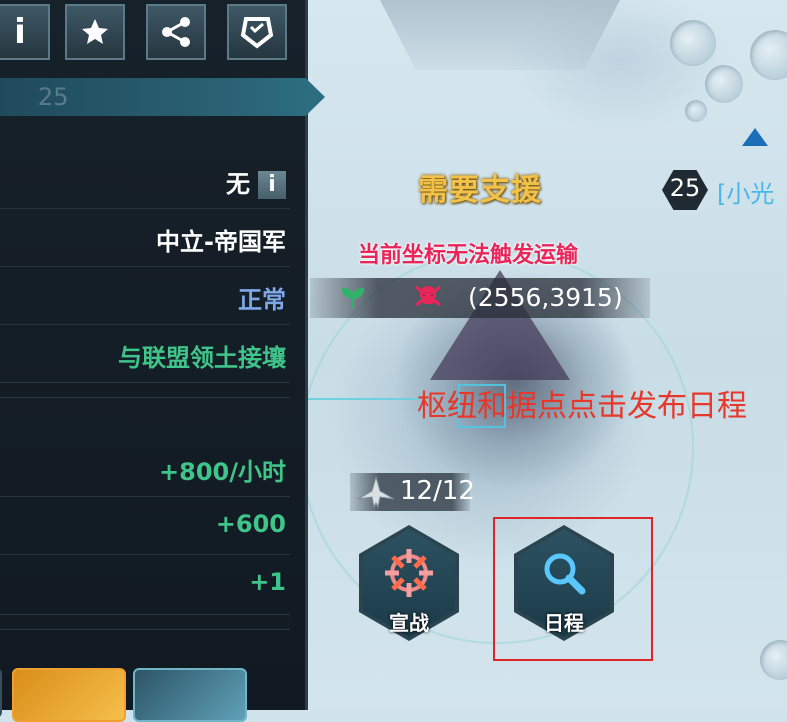 The height and width of the screenshot is (722, 787). I want to click on state-row: 正常, so click(145, 296).